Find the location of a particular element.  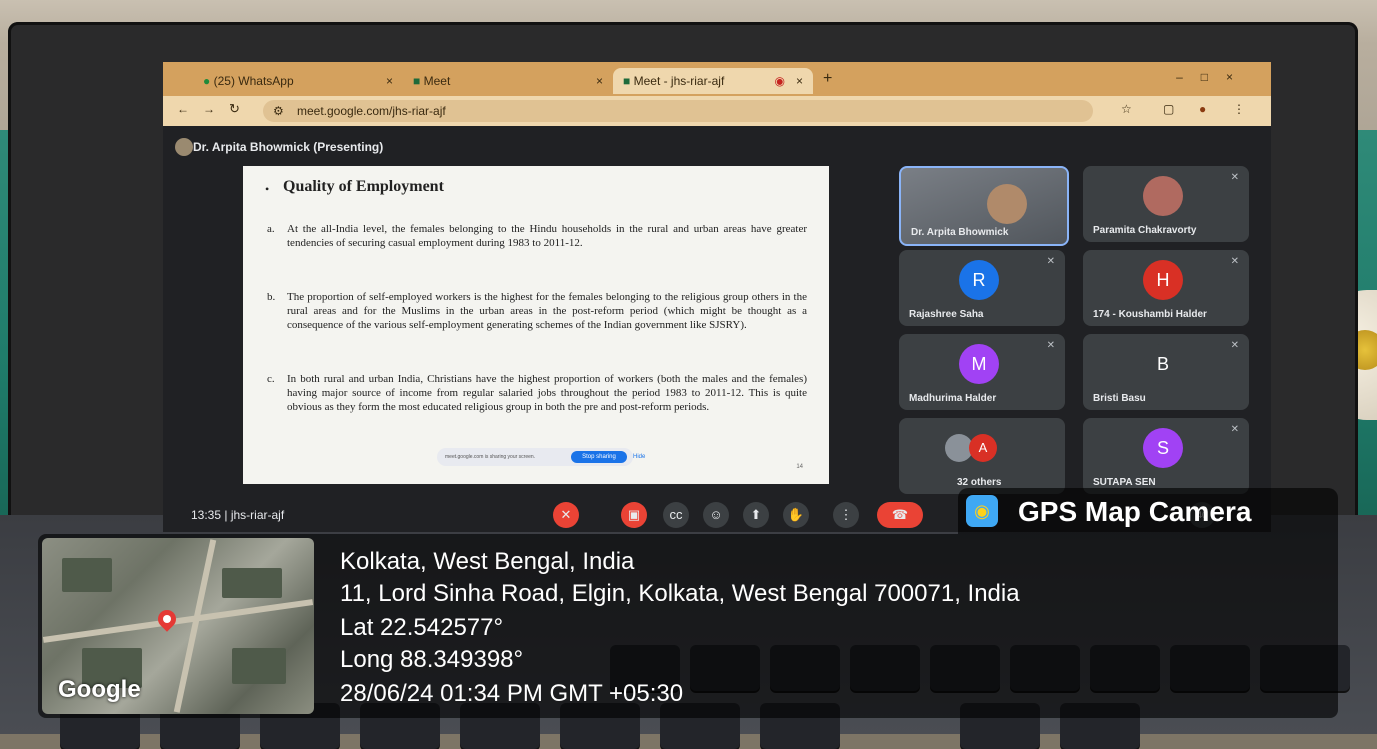

time-value: 13:35 is located at coordinates (206, 515).